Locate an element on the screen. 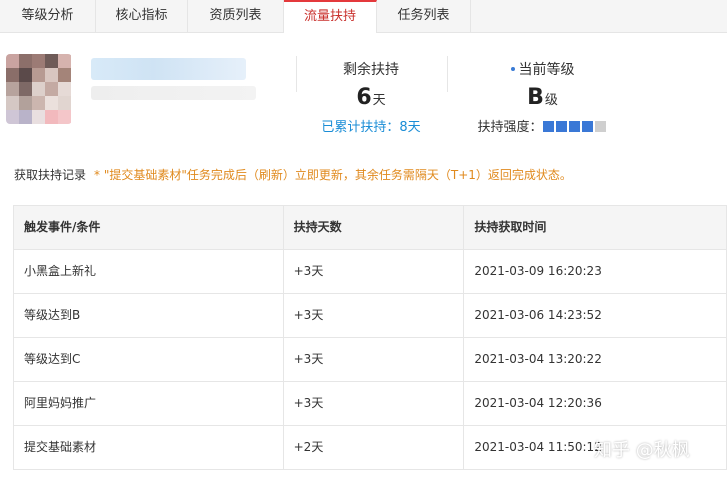 This screenshot has width=727, height=479. remaining-support-title: 剩余扶持 is located at coordinates (371, 70).